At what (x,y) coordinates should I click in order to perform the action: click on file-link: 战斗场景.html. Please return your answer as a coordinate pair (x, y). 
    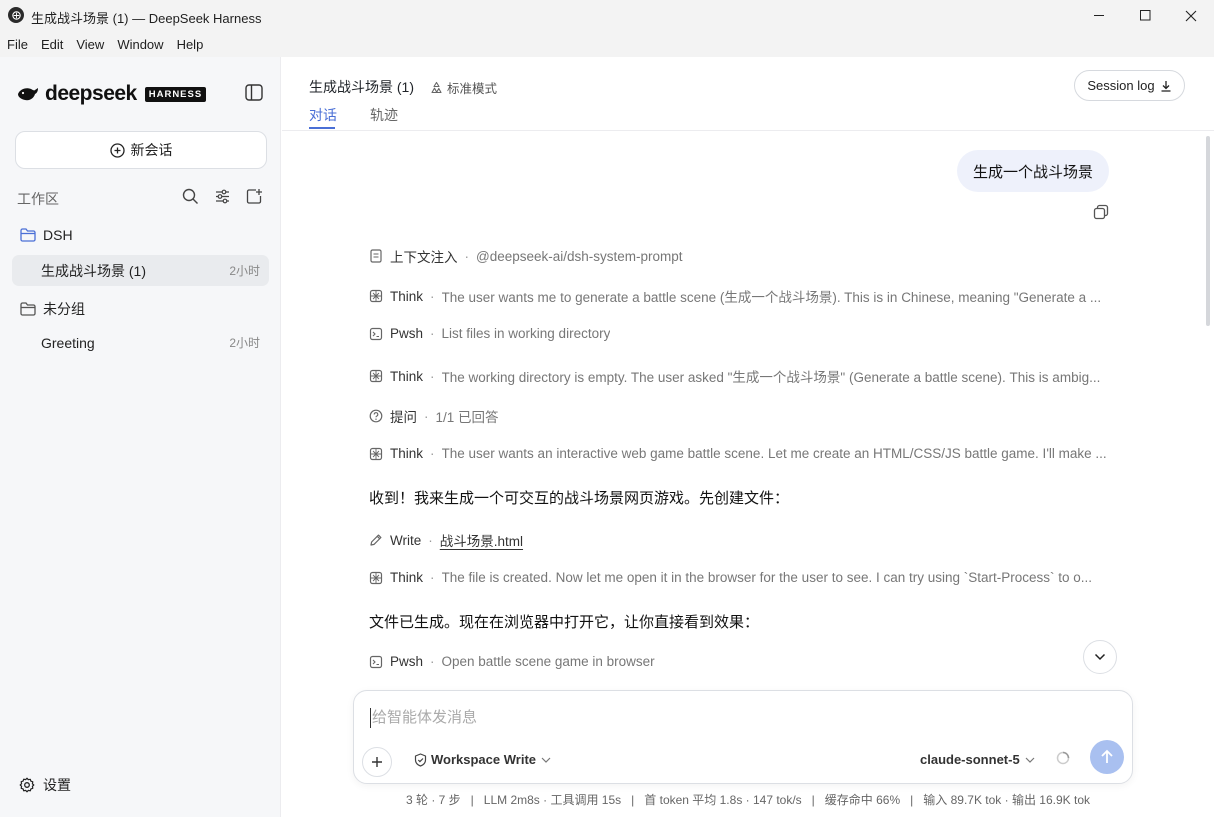
    Looking at the image, I should click on (481, 540).